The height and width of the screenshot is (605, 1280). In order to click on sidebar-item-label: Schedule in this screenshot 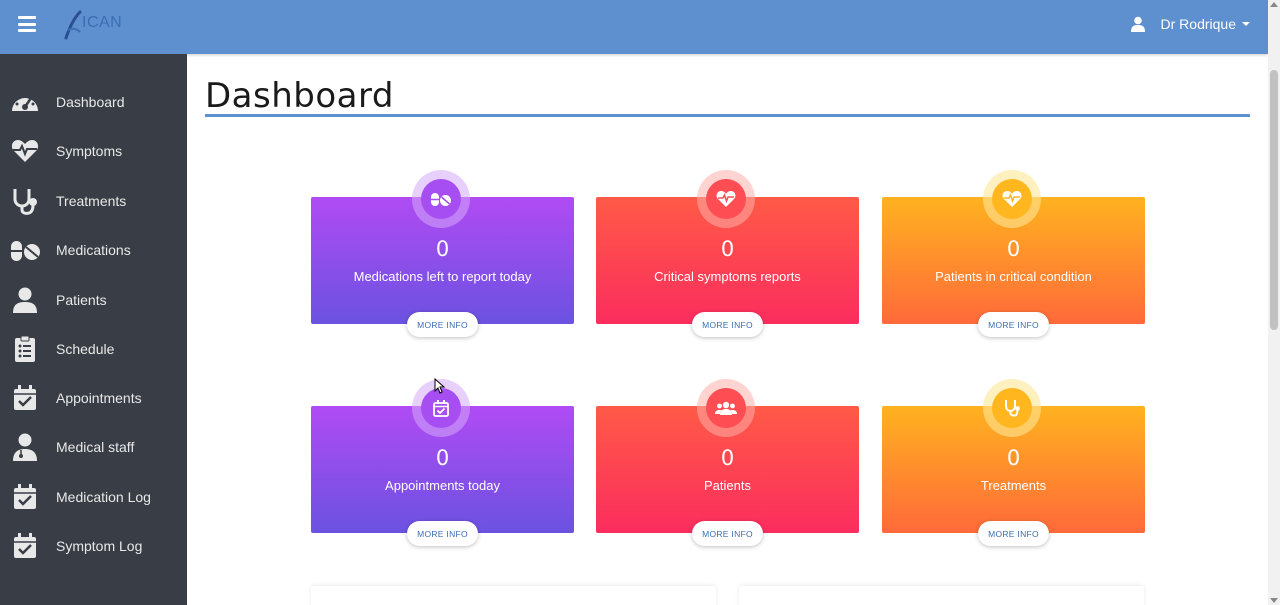, I will do `click(85, 349)`.